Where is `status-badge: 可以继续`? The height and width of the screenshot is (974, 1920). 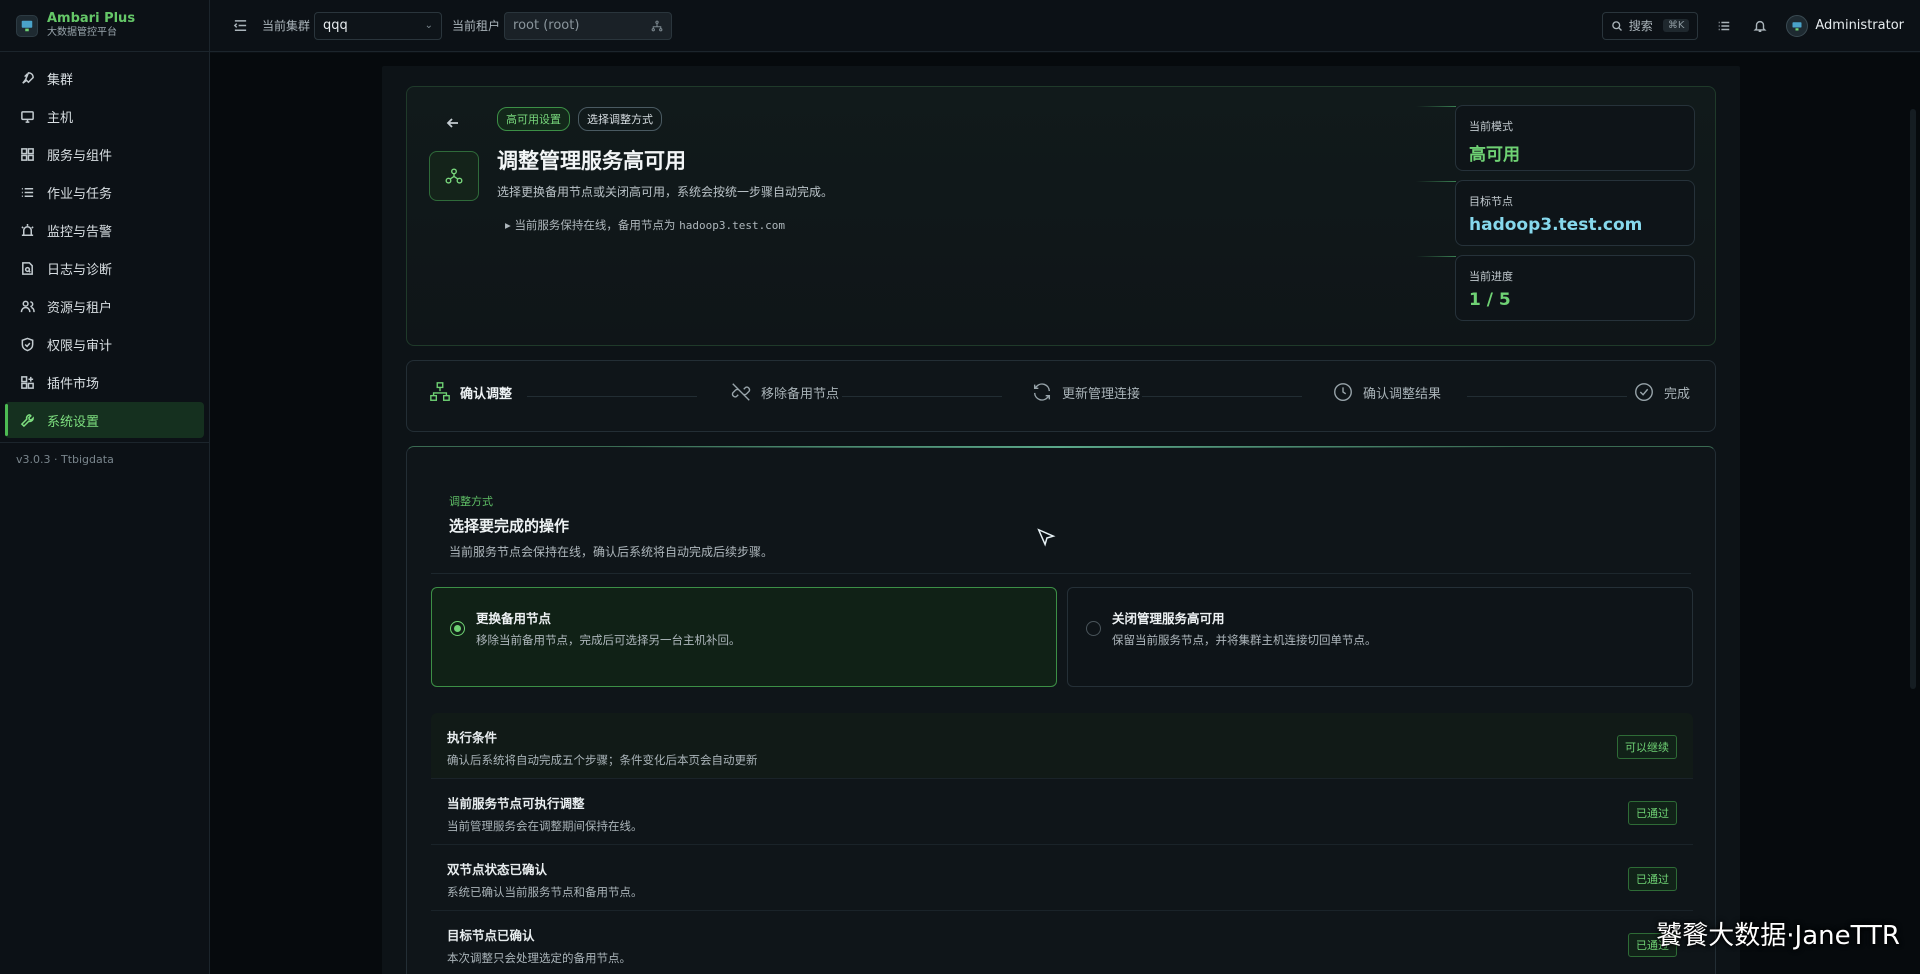 status-badge: 可以继续 is located at coordinates (1647, 747).